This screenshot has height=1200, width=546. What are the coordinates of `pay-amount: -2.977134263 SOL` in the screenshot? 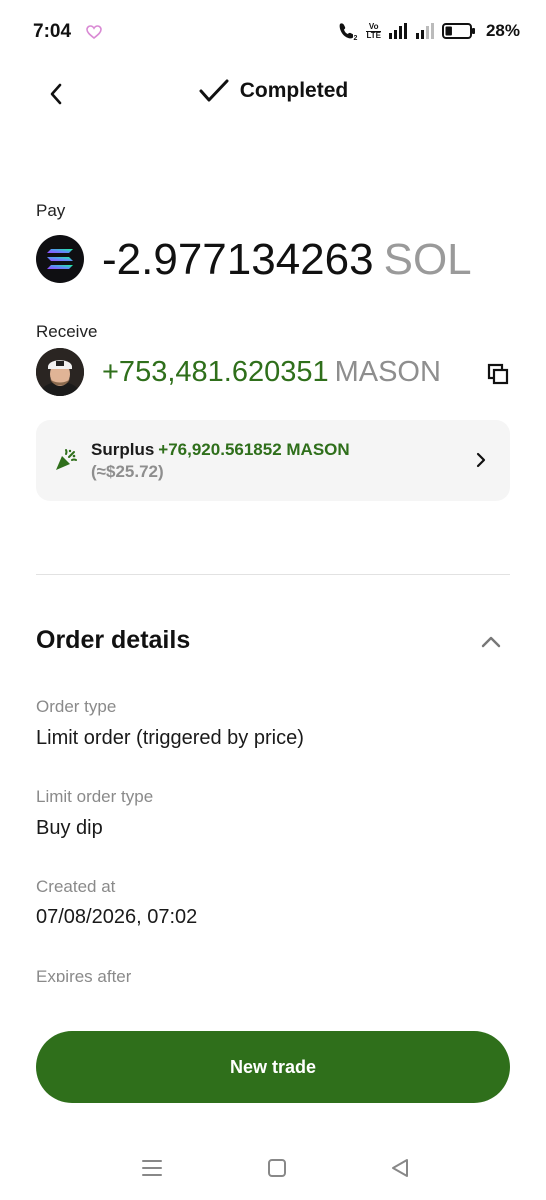 It's located at (287, 260).